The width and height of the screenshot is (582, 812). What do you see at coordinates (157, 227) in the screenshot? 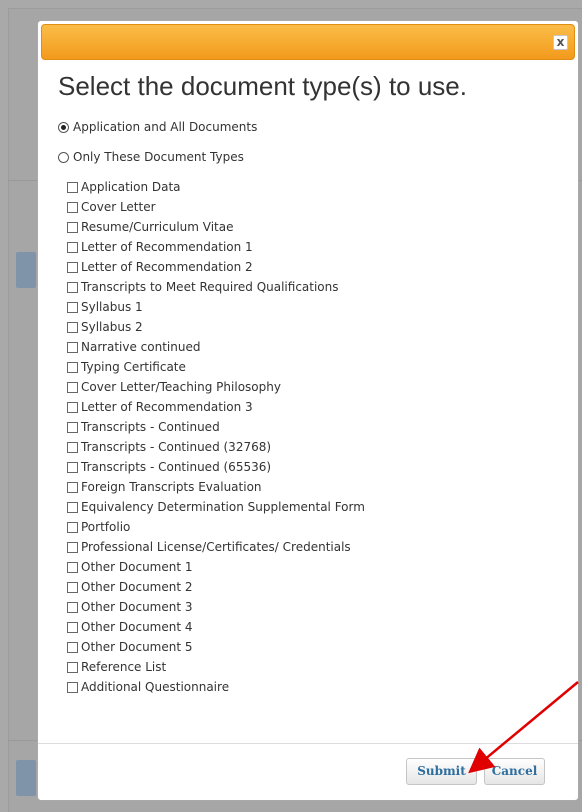
I see `document-type-label: Resume/Curriculum Vitae` at bounding box center [157, 227].